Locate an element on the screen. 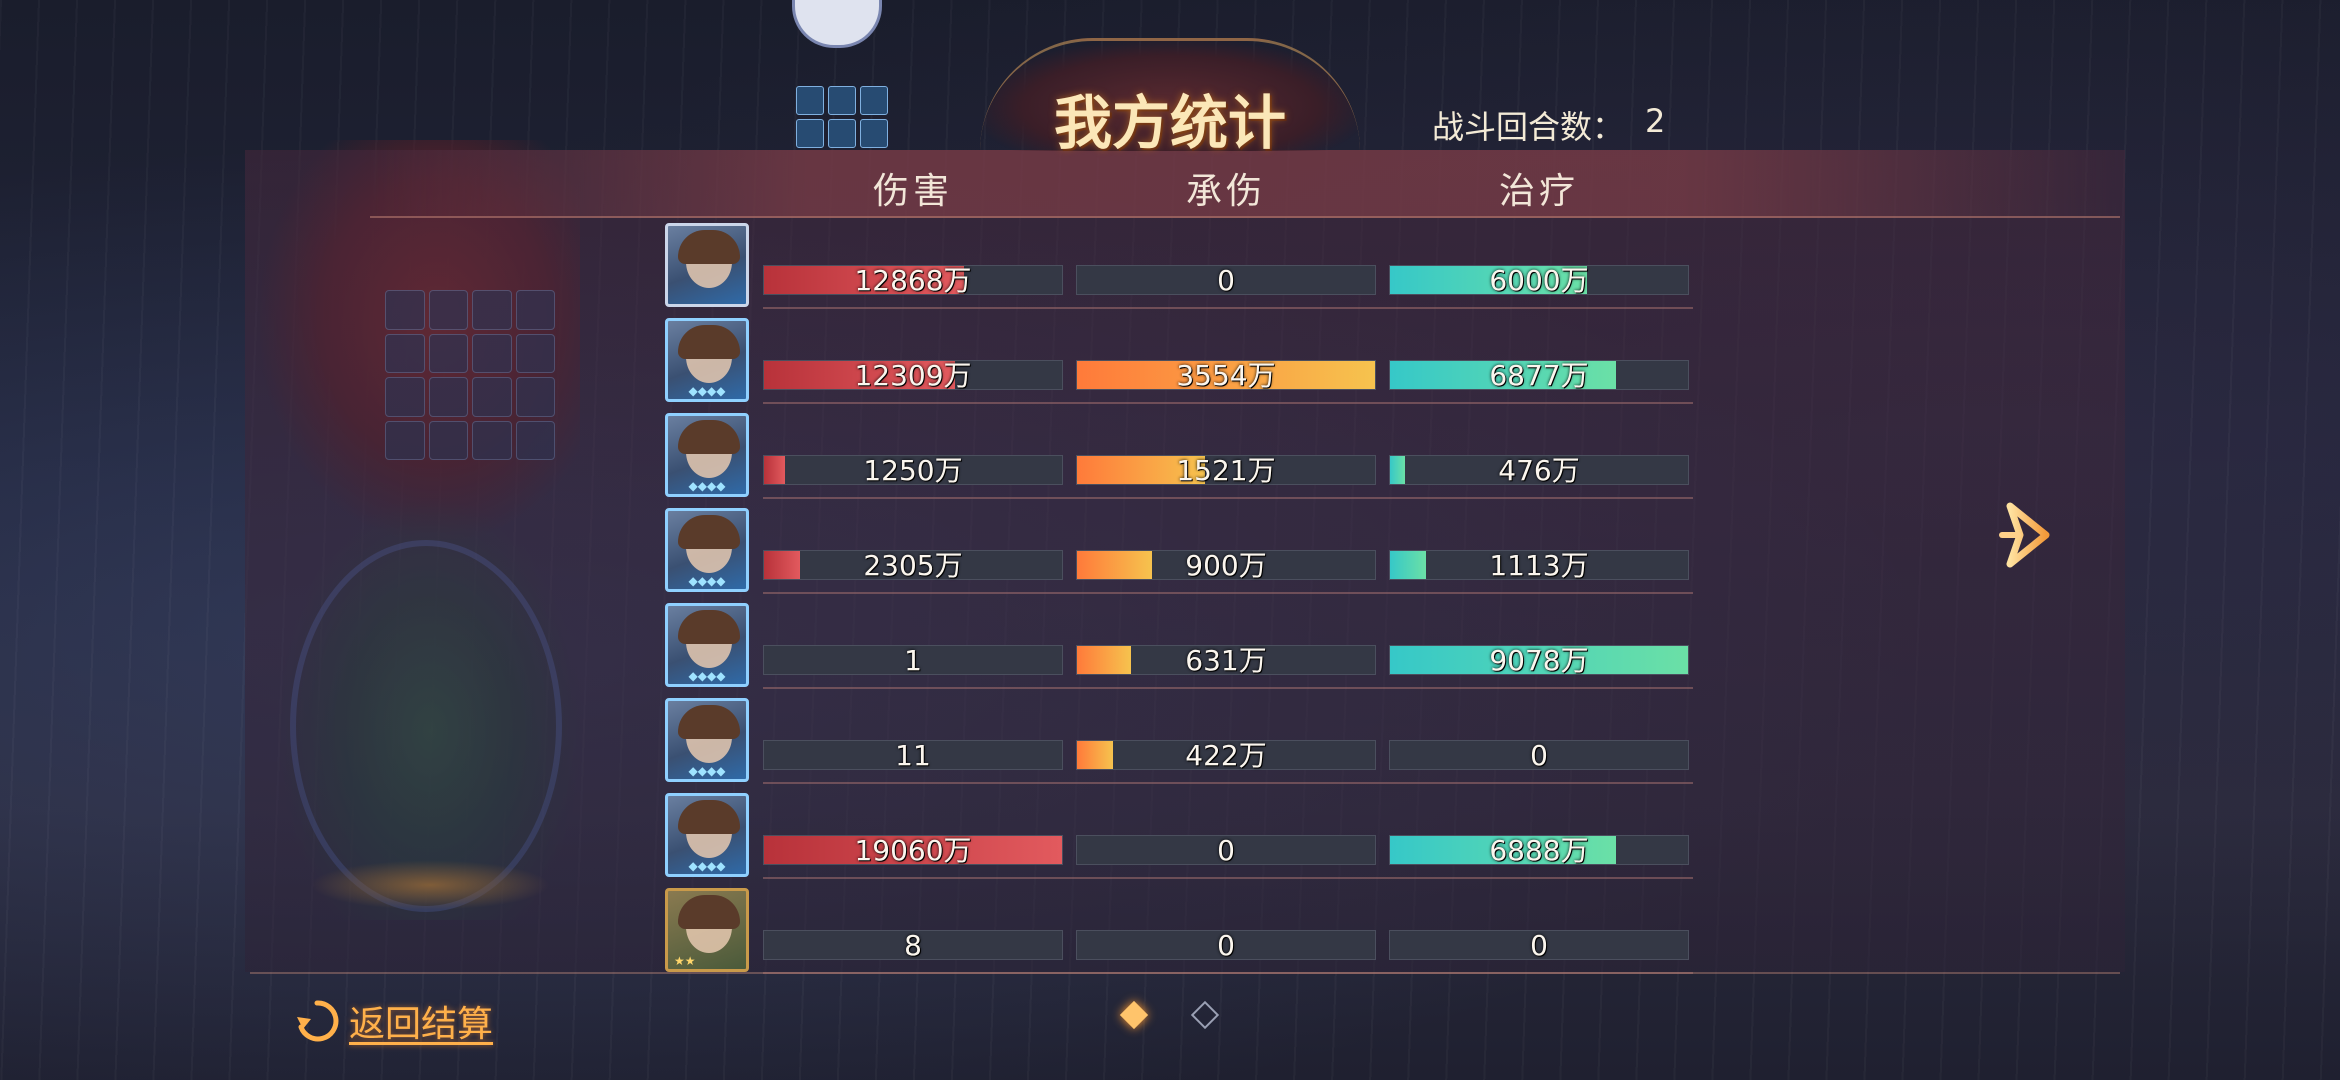 The image size is (2340, 1080). taken-value: 1521万 is located at coordinates (1226, 470).